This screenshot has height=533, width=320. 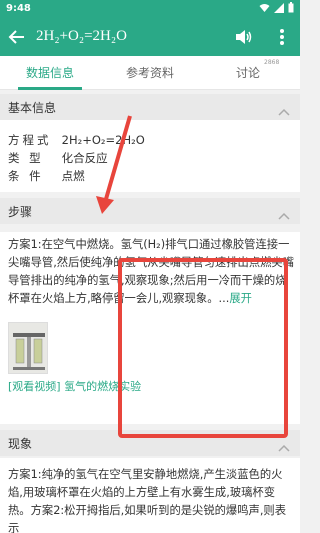 What do you see at coordinates (291, 9) in the screenshot?
I see `battery-icon` at bounding box center [291, 9].